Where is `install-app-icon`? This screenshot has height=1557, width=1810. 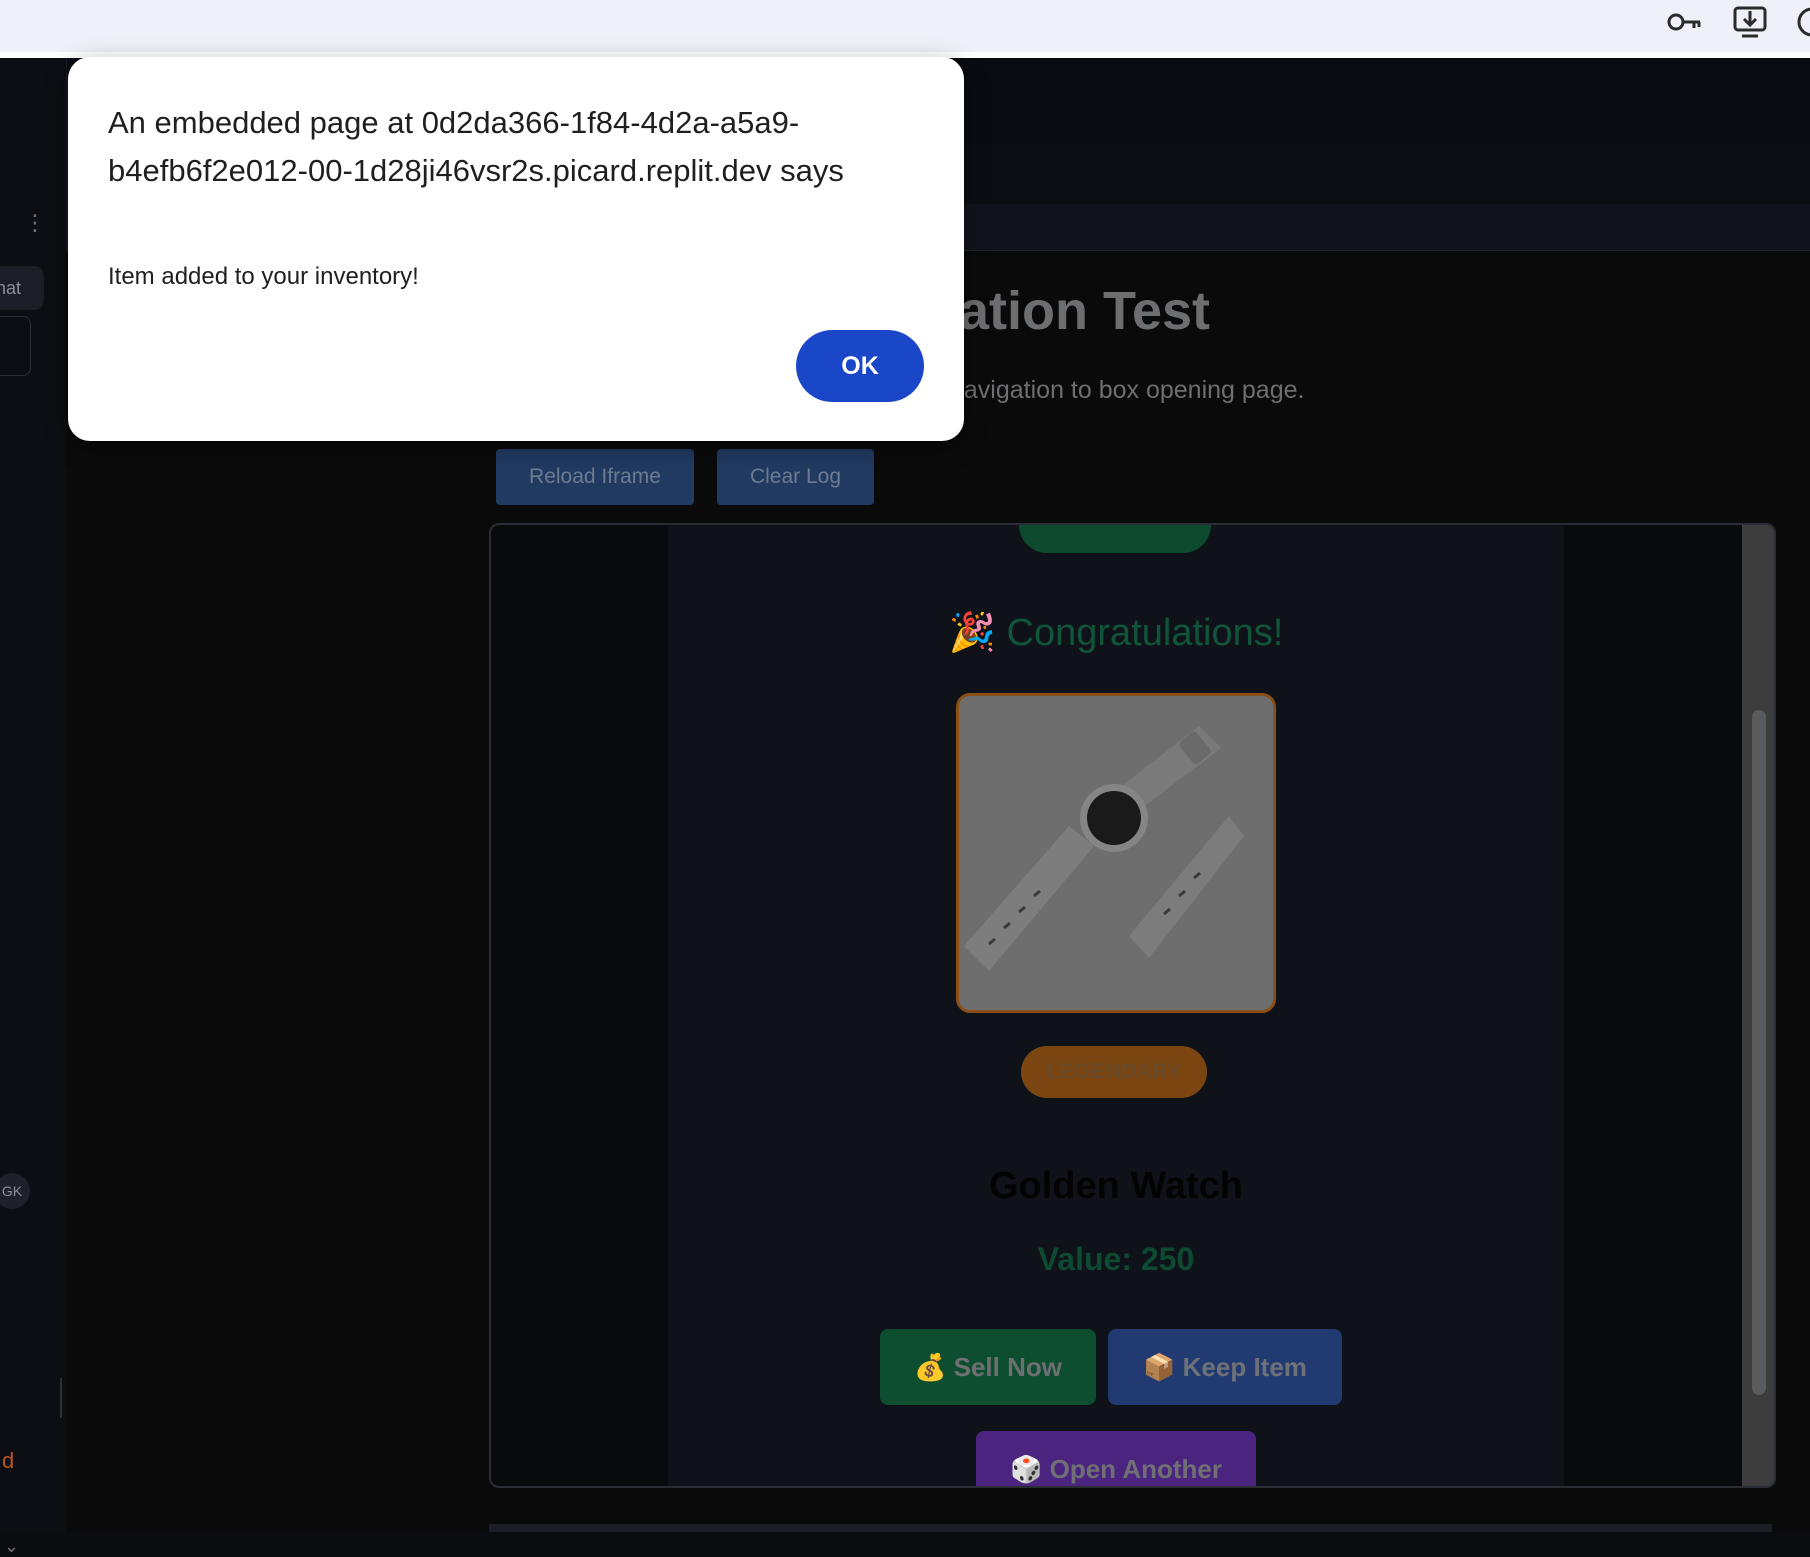 install-app-icon is located at coordinates (1750, 22).